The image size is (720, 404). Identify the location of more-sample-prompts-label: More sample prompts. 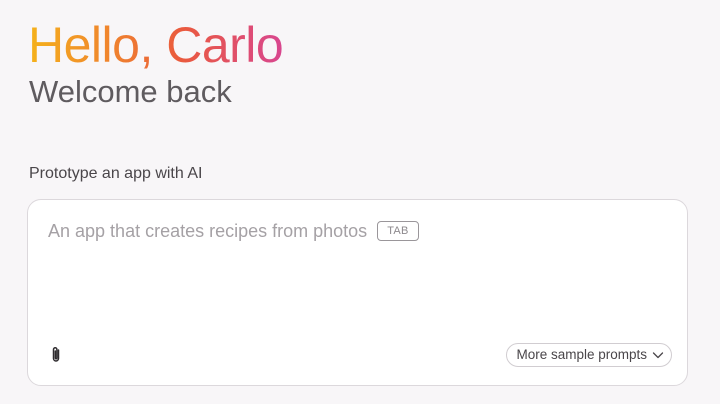
(581, 354).